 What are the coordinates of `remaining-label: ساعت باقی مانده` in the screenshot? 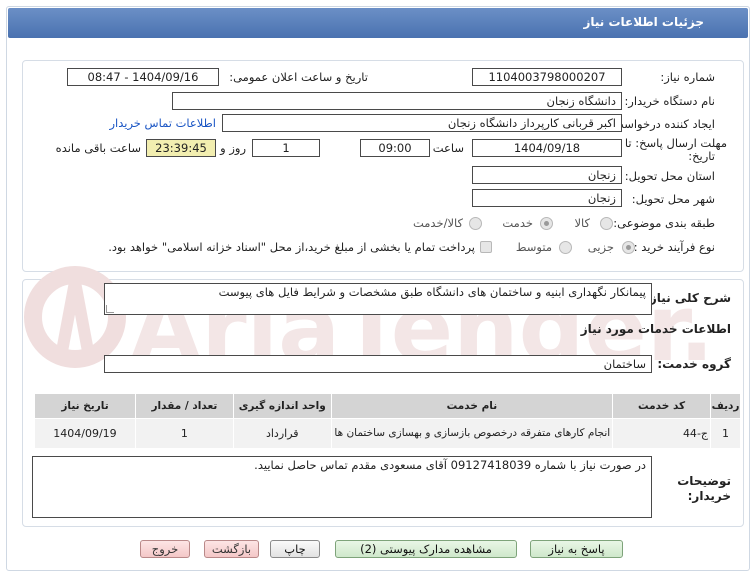 It's located at (98, 148).